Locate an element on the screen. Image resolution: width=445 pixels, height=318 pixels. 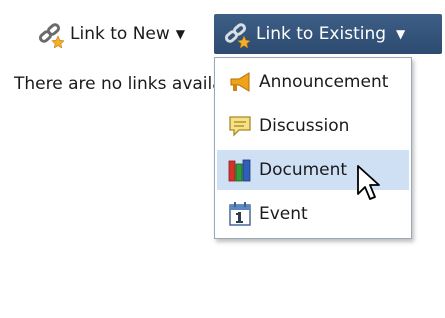
link-to-existing-button: Link to Existing ▼ is located at coordinates (328, 34).